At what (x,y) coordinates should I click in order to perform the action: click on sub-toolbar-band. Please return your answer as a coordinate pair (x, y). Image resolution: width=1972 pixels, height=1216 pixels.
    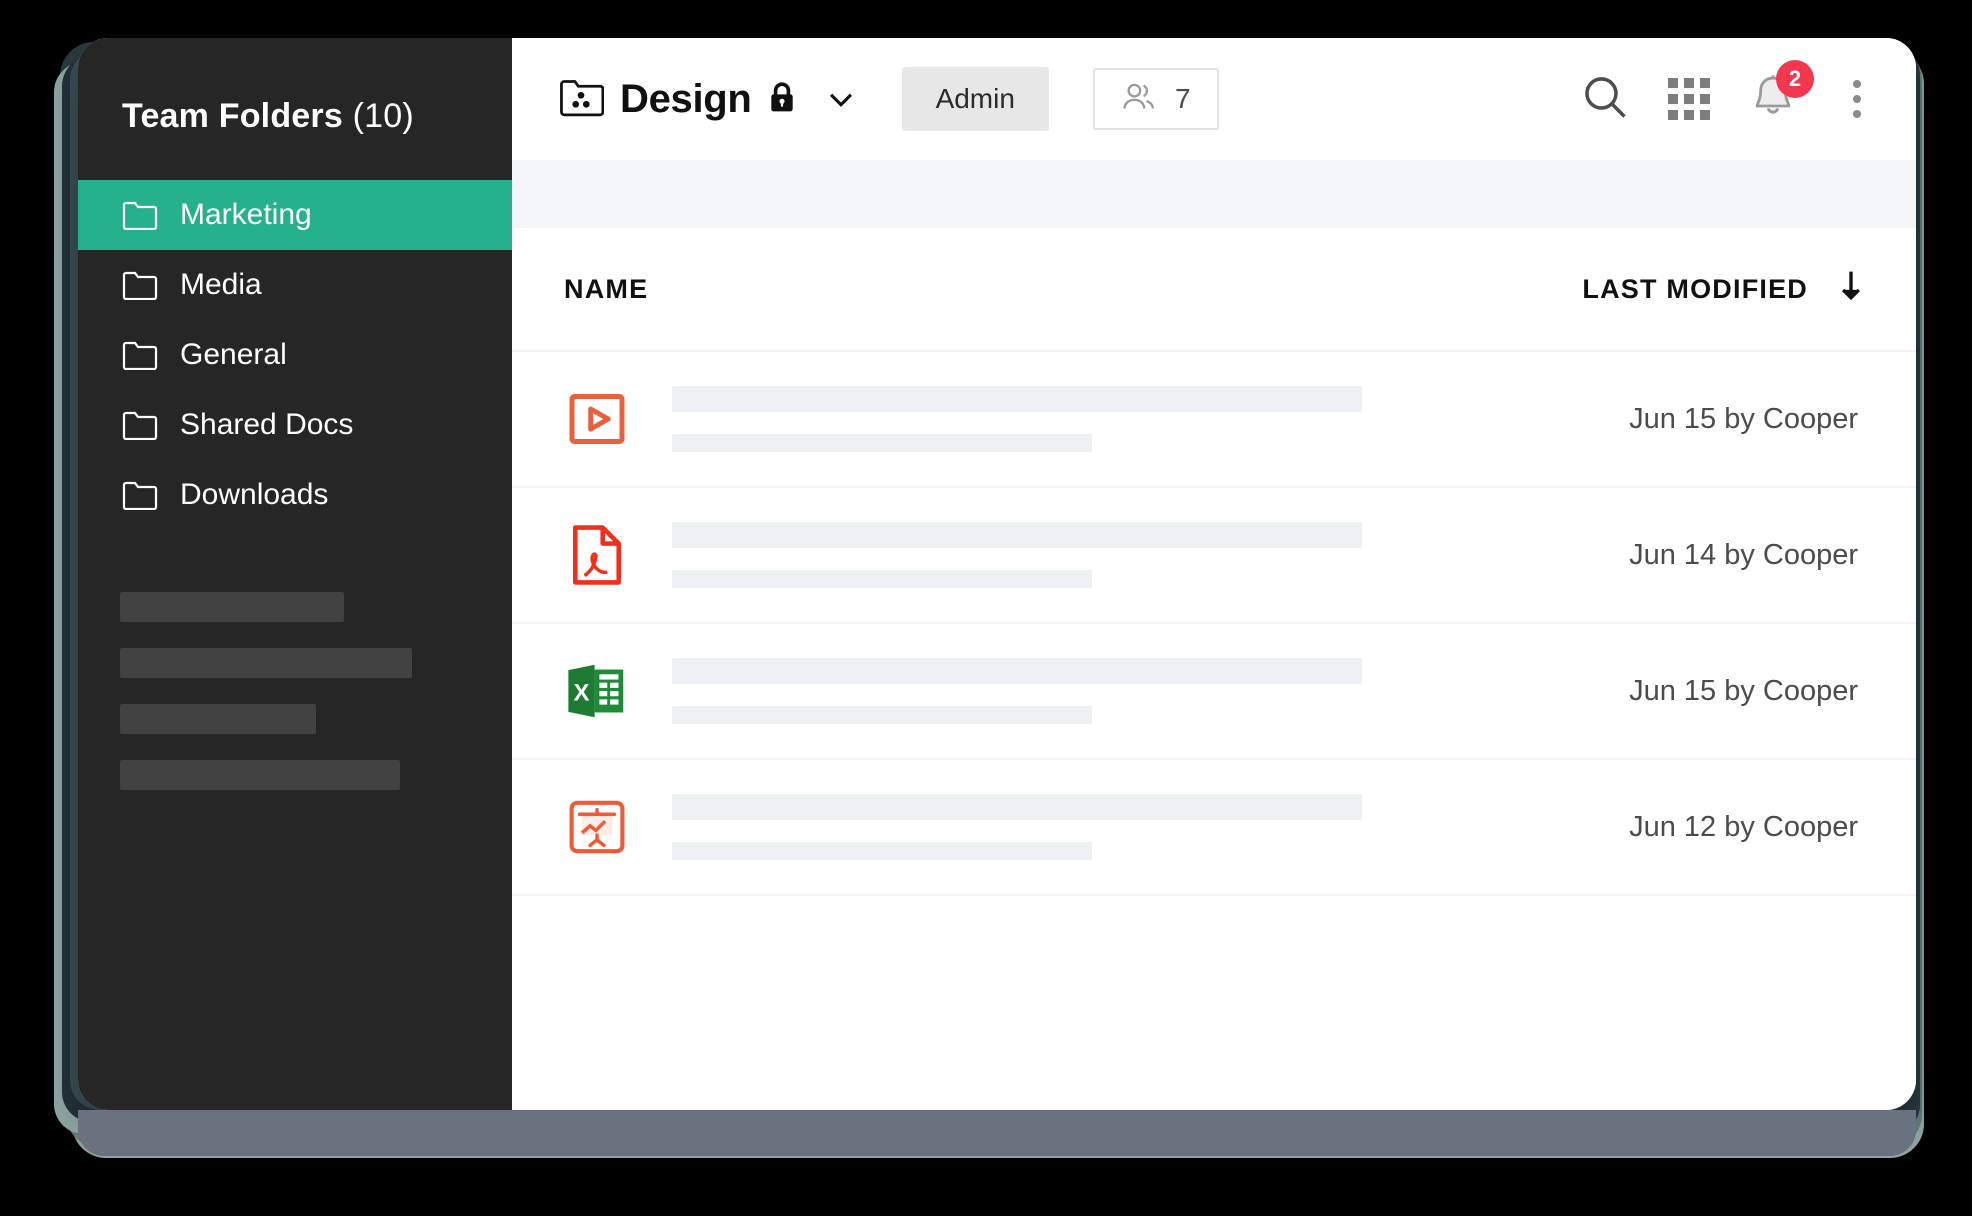
    Looking at the image, I should click on (1214, 194).